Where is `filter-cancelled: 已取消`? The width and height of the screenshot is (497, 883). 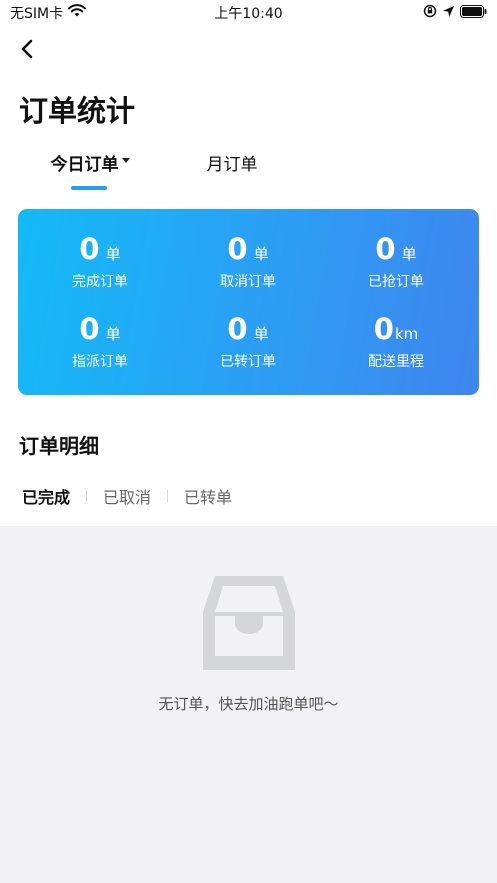 filter-cancelled: 已取消 is located at coordinates (127, 496).